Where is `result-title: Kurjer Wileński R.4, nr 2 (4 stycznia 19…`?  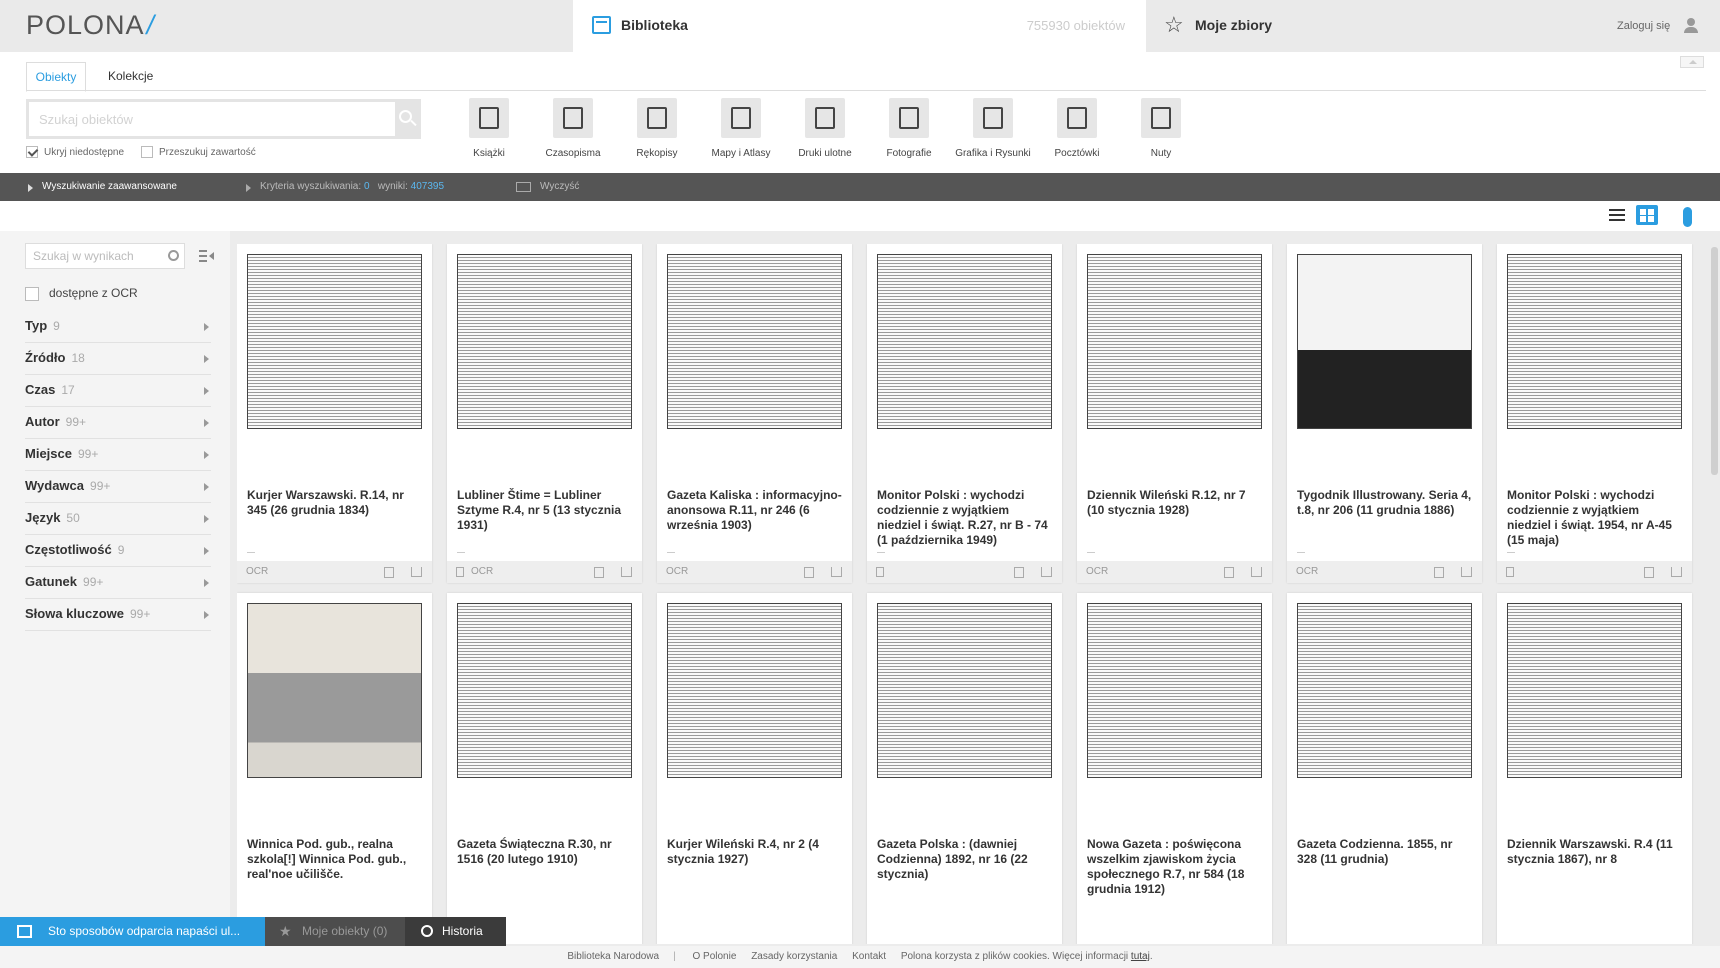
result-title: Kurjer Wileński R.4, nr 2 (4 stycznia 19… is located at coordinates (756, 852).